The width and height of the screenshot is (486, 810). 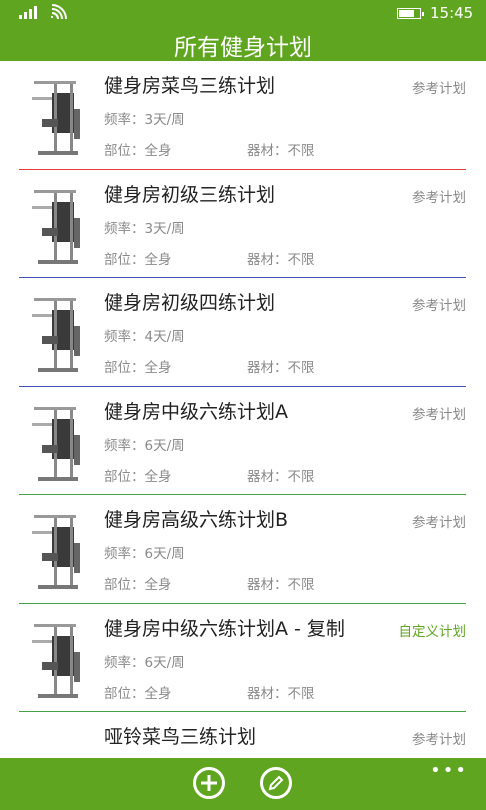 What do you see at coordinates (243, 549) in the screenshot?
I see `plan-item: 健身房高级六练计划B 参考计划 频率：6天/周 部位：全身 器材：不限` at bounding box center [243, 549].